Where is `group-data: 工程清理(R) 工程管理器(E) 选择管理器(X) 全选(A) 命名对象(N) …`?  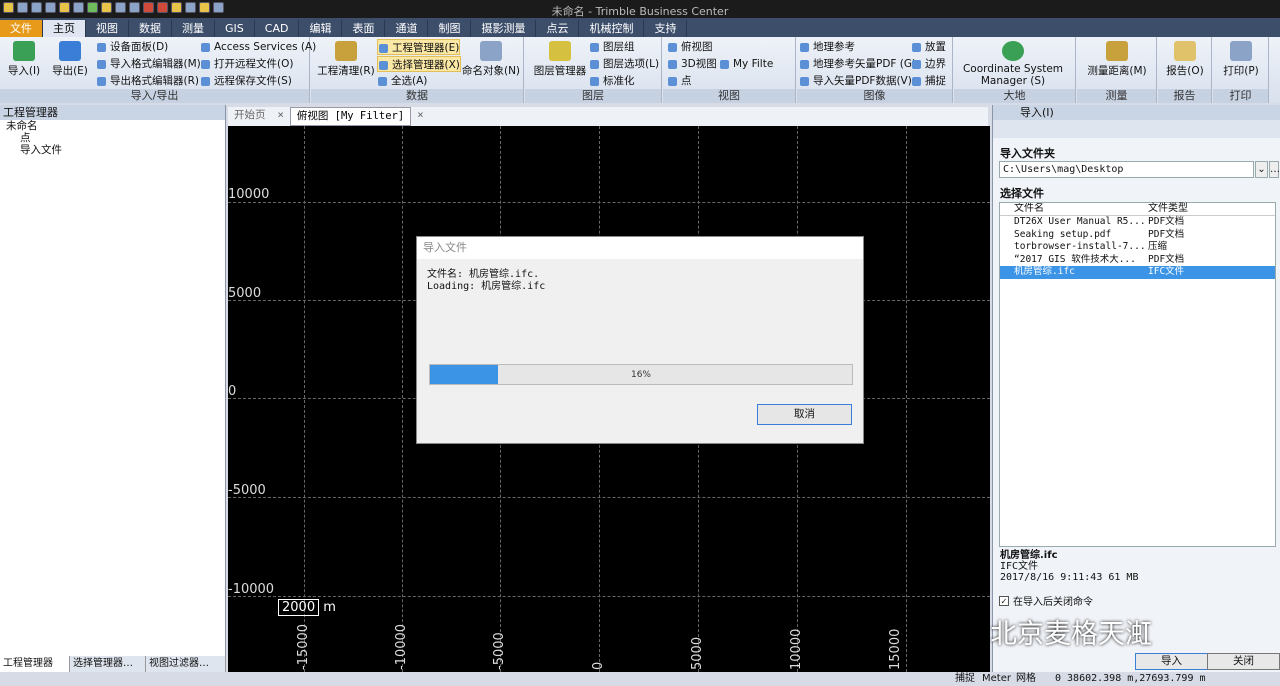 group-data: 工程清理(R) 工程管理器(E) 选择管理器(X) 全选(A) 命名对象(N) … is located at coordinates (417, 70).